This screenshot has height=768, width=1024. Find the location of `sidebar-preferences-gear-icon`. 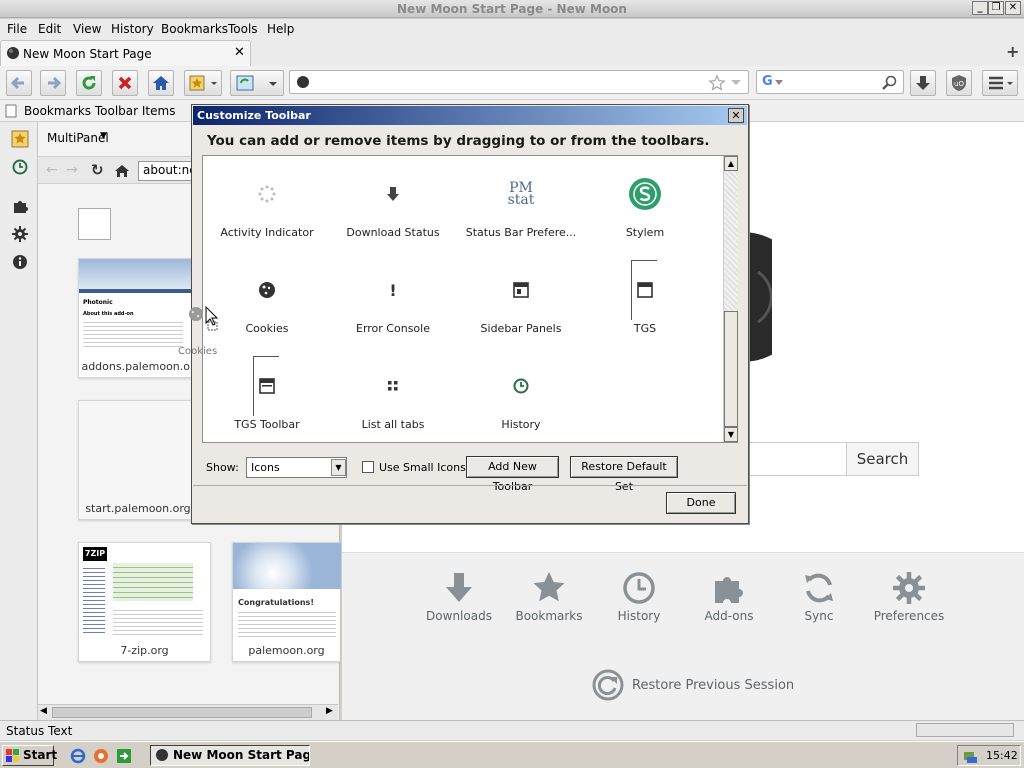

sidebar-preferences-gear-icon is located at coordinates (20, 234).